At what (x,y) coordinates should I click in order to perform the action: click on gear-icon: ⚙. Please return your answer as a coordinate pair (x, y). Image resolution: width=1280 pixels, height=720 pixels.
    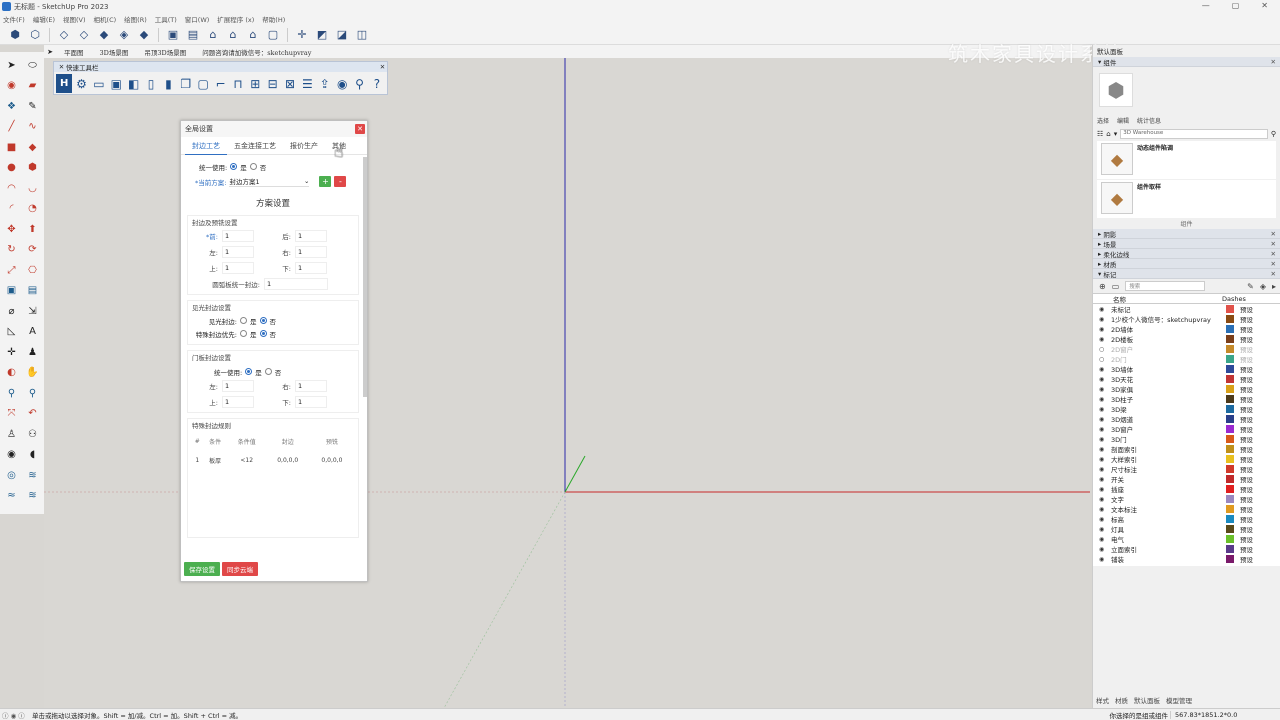
    Looking at the image, I should click on (81, 83).